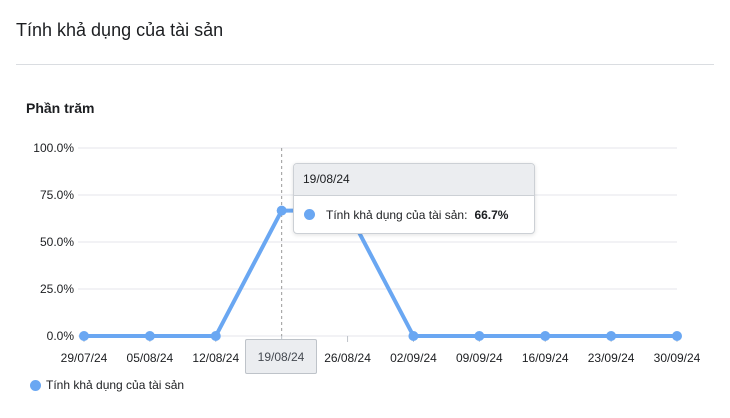 The height and width of the screenshot is (418, 730). I want to click on tooltip-date: 19/08/24, so click(414, 180).